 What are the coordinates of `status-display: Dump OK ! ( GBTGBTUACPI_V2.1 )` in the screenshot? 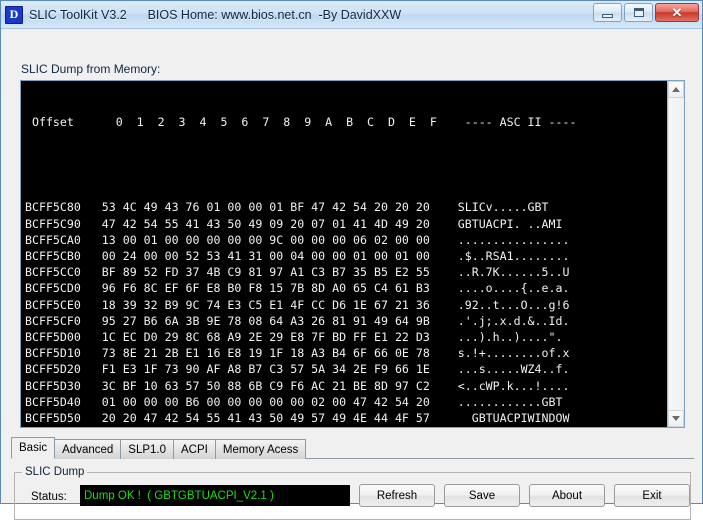 It's located at (215, 495).